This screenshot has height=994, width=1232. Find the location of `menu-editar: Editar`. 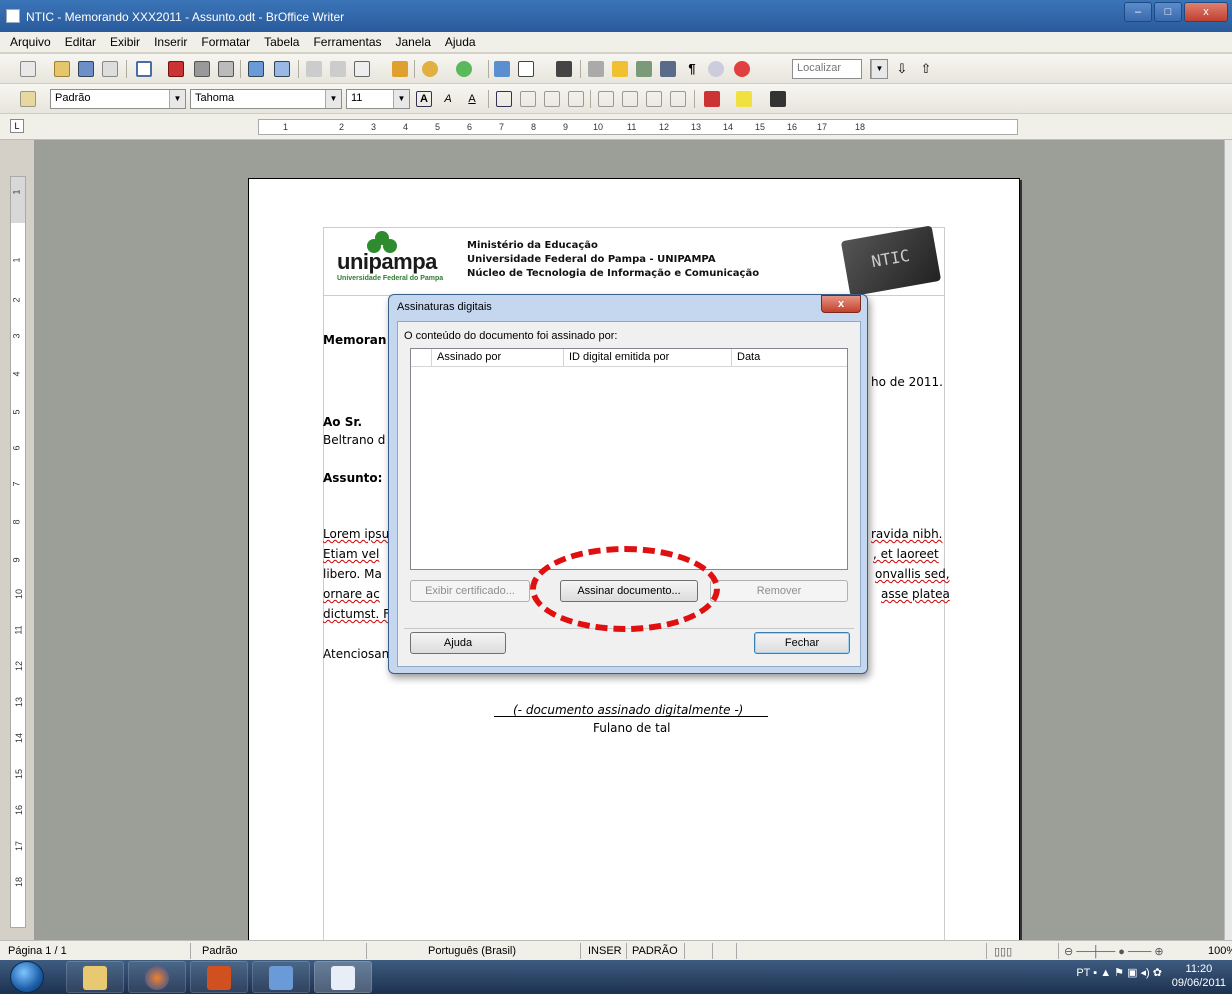

menu-editar: Editar is located at coordinates (80, 42).